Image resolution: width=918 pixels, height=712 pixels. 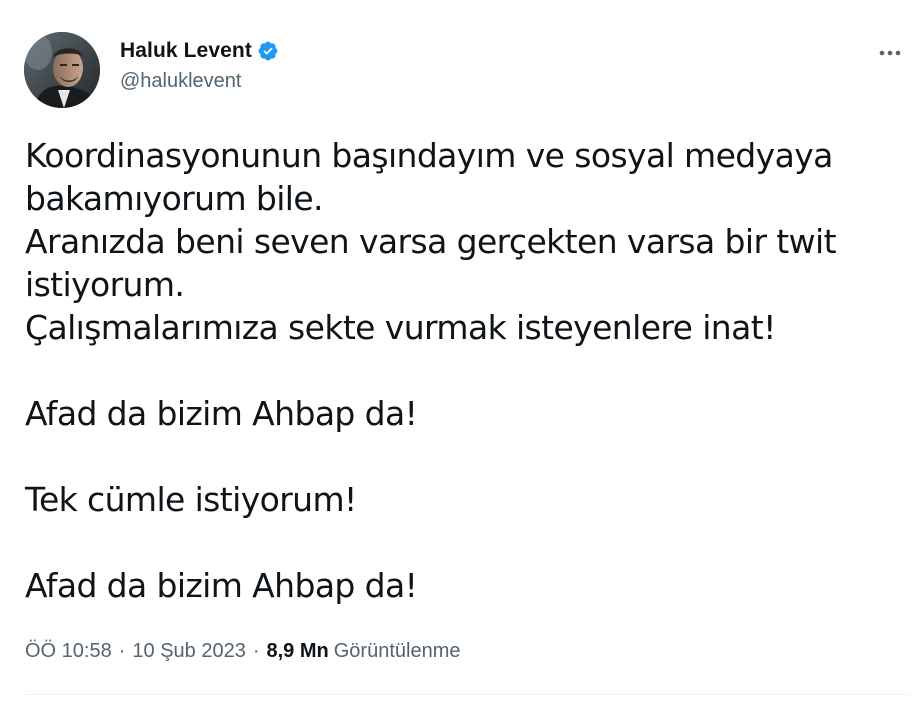 I want to click on verified-badge-icon, so click(x=268, y=51).